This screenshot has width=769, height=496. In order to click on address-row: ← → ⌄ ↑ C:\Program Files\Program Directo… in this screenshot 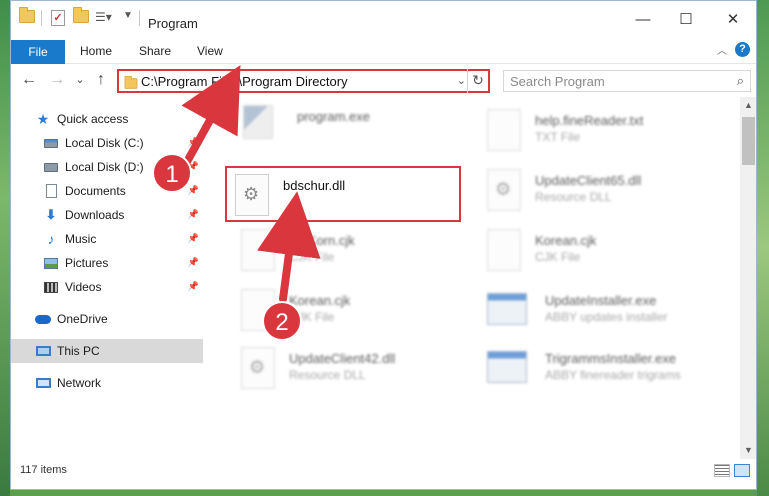, I will do `click(383, 81)`.